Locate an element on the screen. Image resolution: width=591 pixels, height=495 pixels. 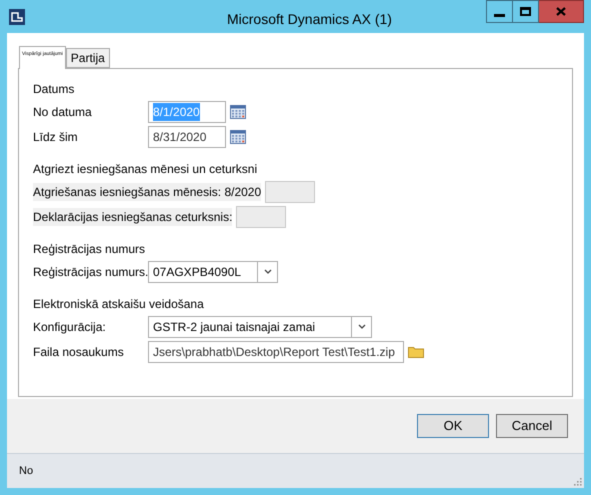
field-label: Reģistrācijas numurs. is located at coordinates (90, 272).